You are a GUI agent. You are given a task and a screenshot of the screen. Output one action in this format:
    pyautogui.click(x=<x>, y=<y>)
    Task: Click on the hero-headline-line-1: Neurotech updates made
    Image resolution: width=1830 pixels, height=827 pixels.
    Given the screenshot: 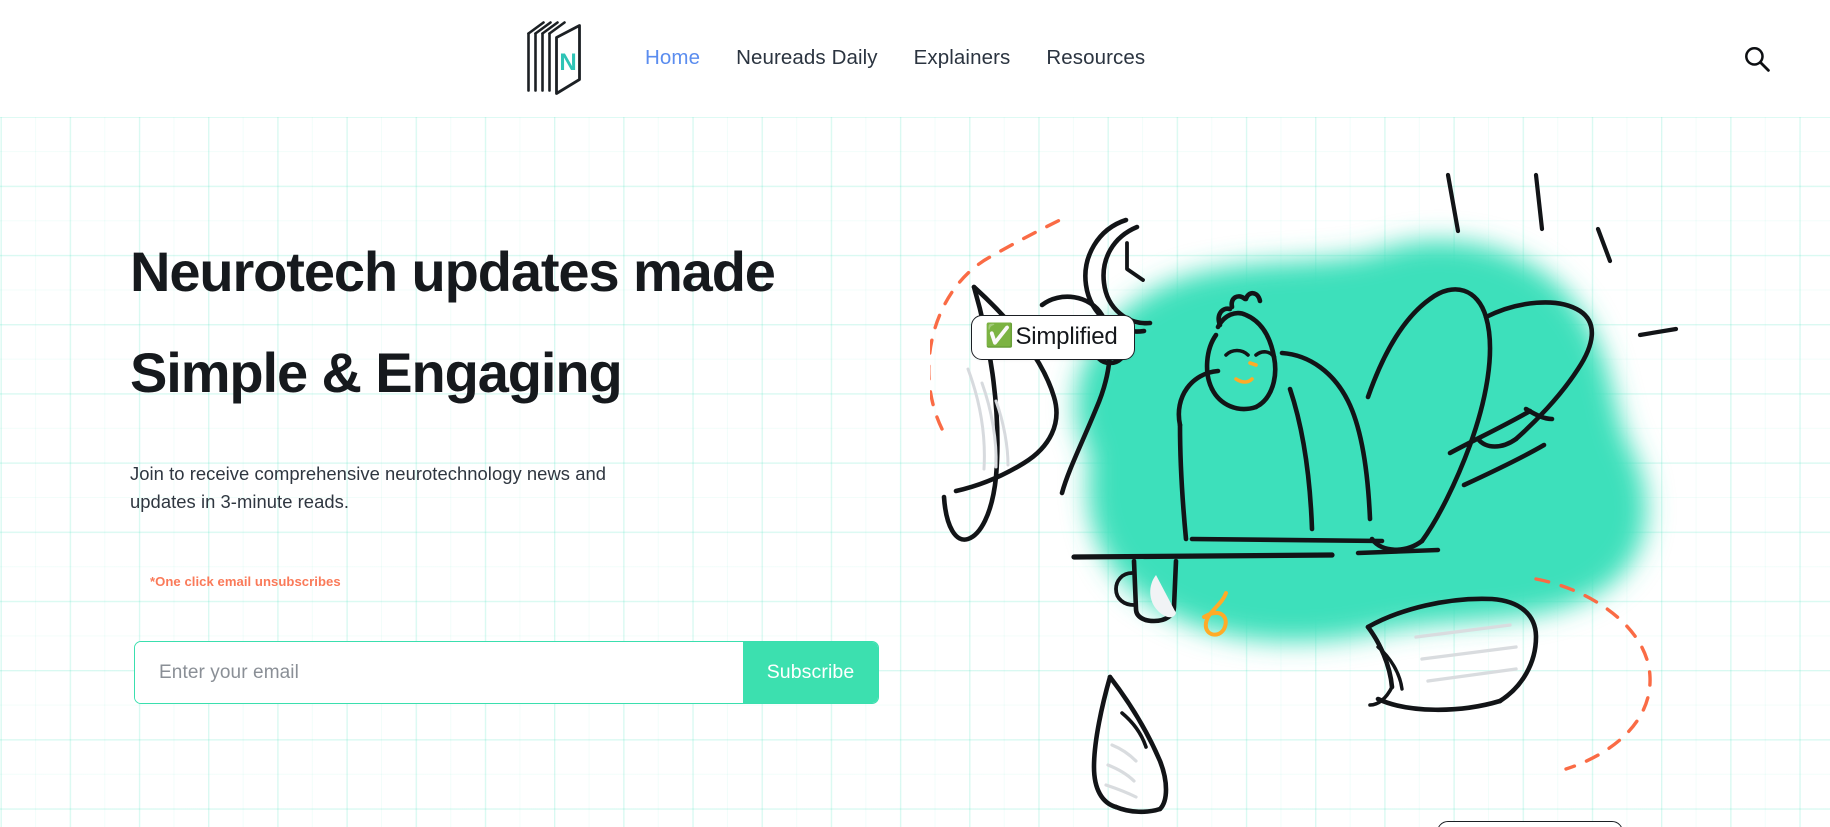 What is the action you would take?
    pyautogui.click(x=453, y=271)
    